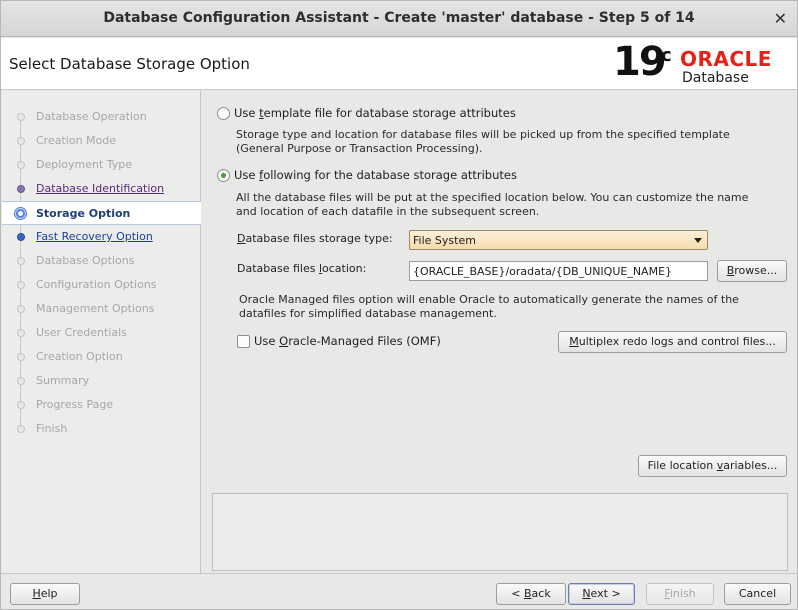 Image resolution: width=798 pixels, height=610 pixels. I want to click on sidebar-item-label: Progress Page, so click(75, 404).